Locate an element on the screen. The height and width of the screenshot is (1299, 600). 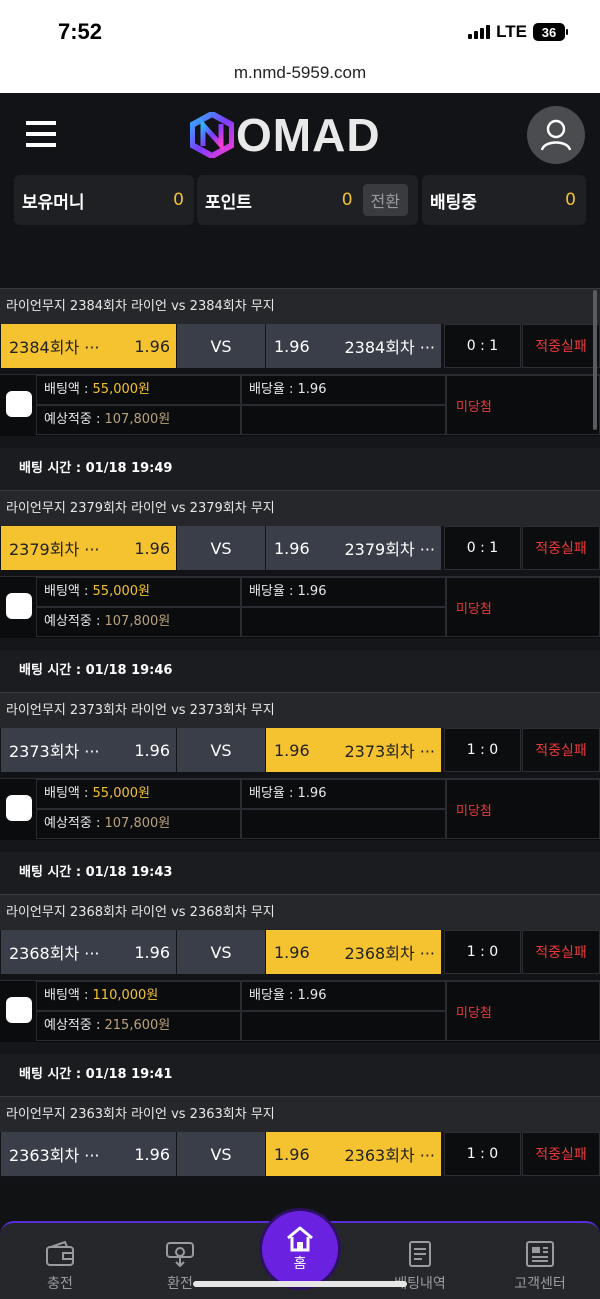
away-name: 2363회차 ··· is located at coordinates (389, 1155).